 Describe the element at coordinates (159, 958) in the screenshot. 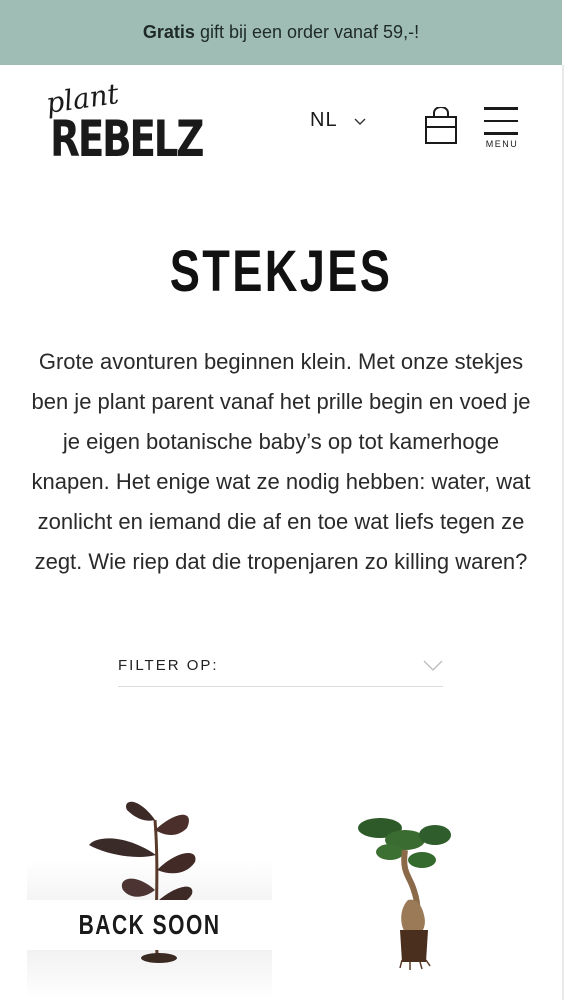

I see `pot-icon` at that location.